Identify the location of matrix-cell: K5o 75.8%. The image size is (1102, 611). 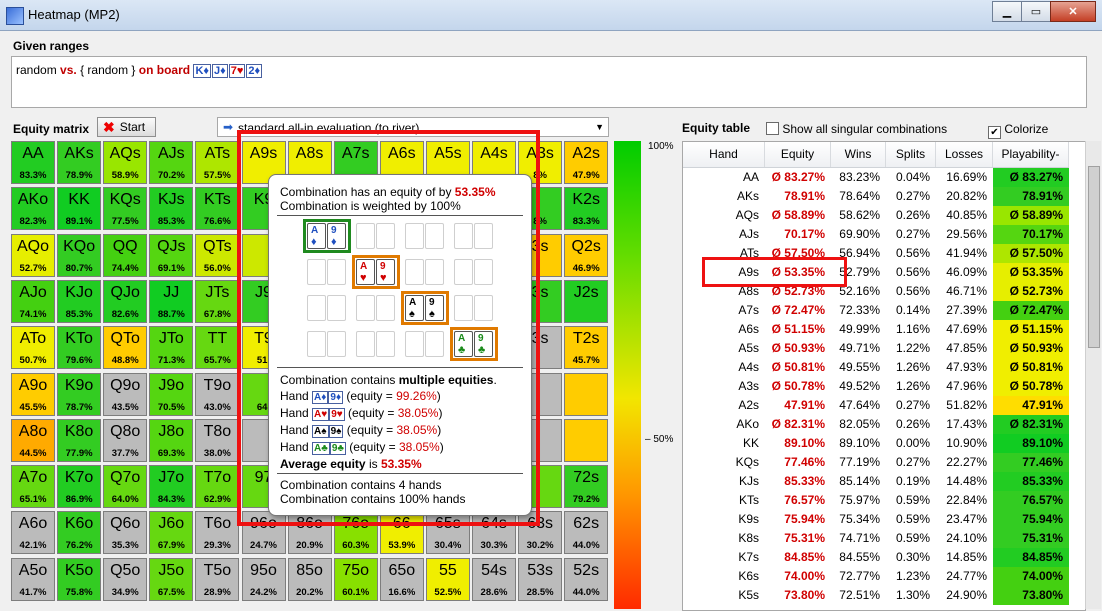
(79, 579).